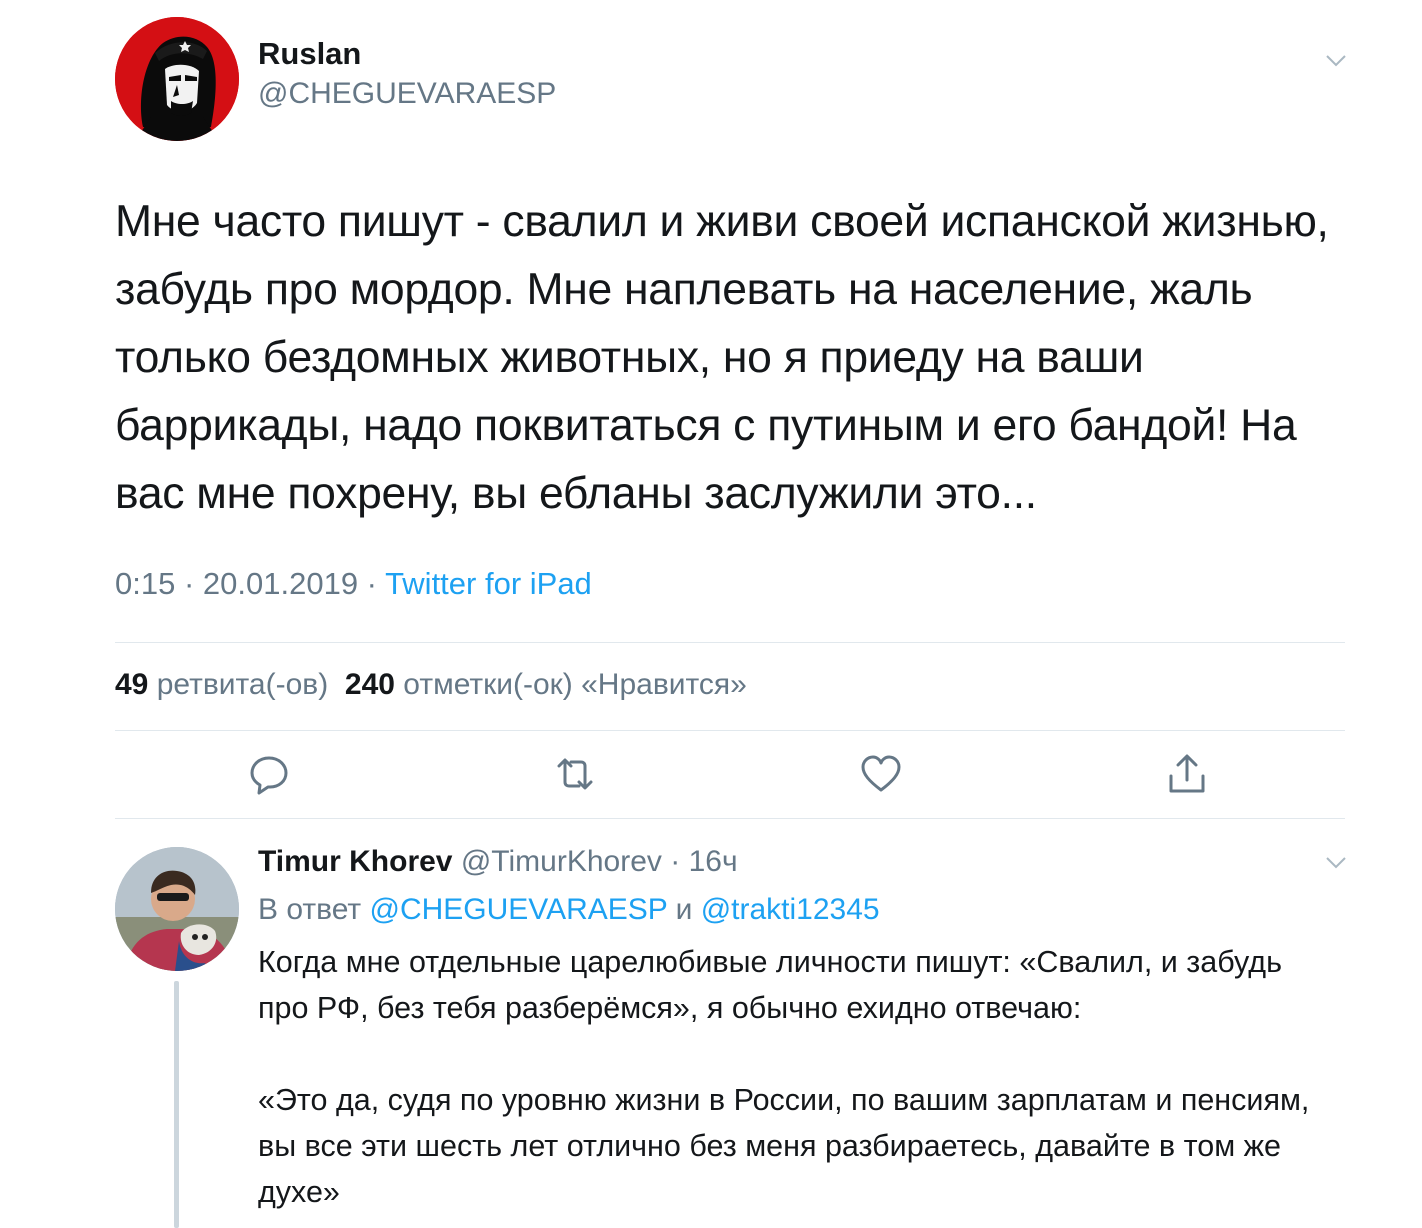 The image size is (1422, 1228). Describe the element at coordinates (1187, 774) in the screenshot. I see `share-icon` at that location.